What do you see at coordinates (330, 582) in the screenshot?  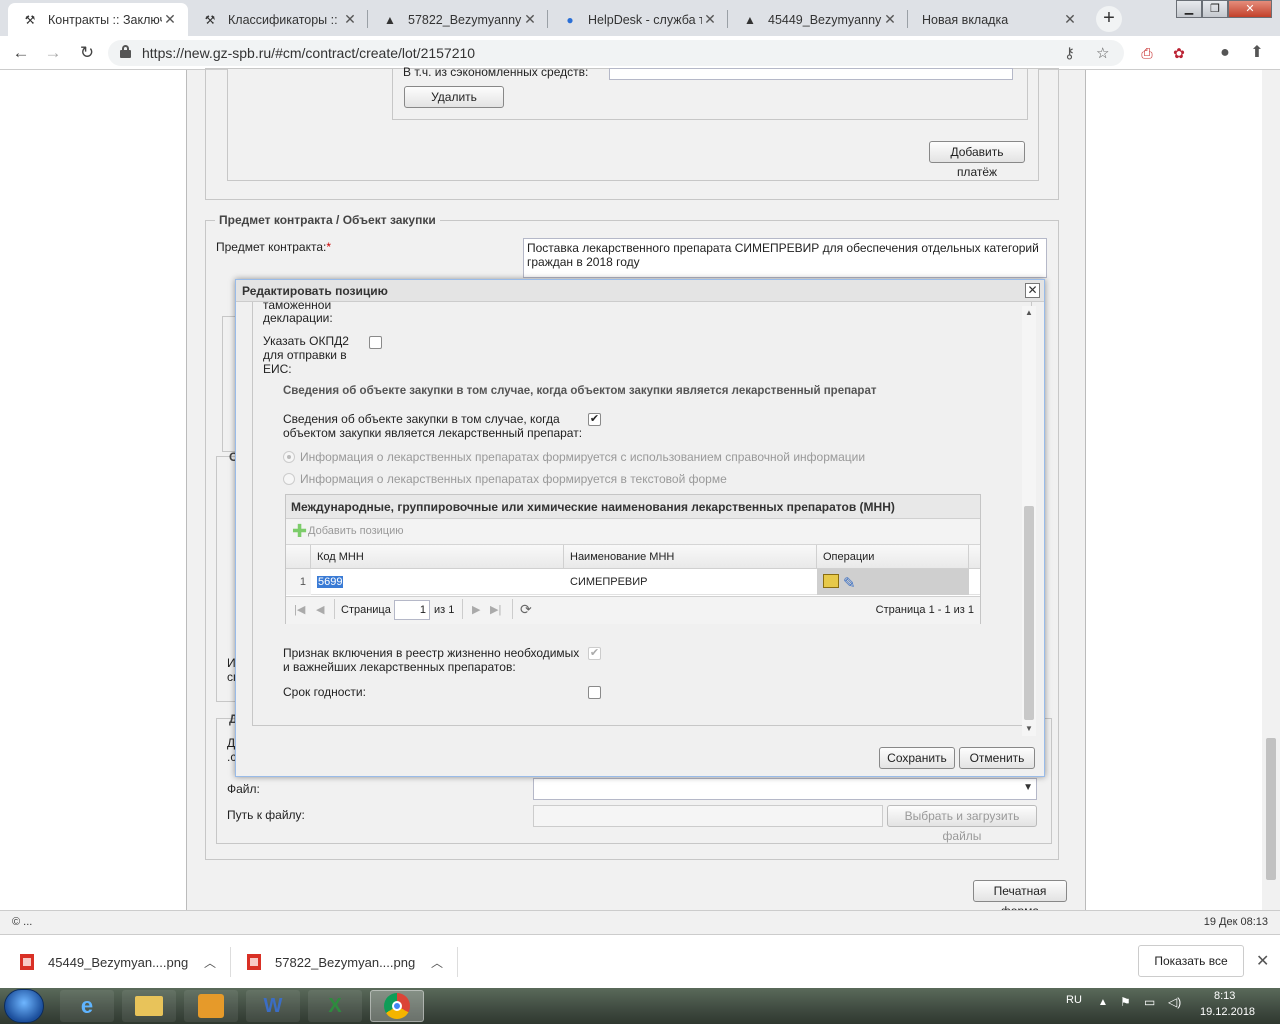 I see `cell-code-value: 5699` at bounding box center [330, 582].